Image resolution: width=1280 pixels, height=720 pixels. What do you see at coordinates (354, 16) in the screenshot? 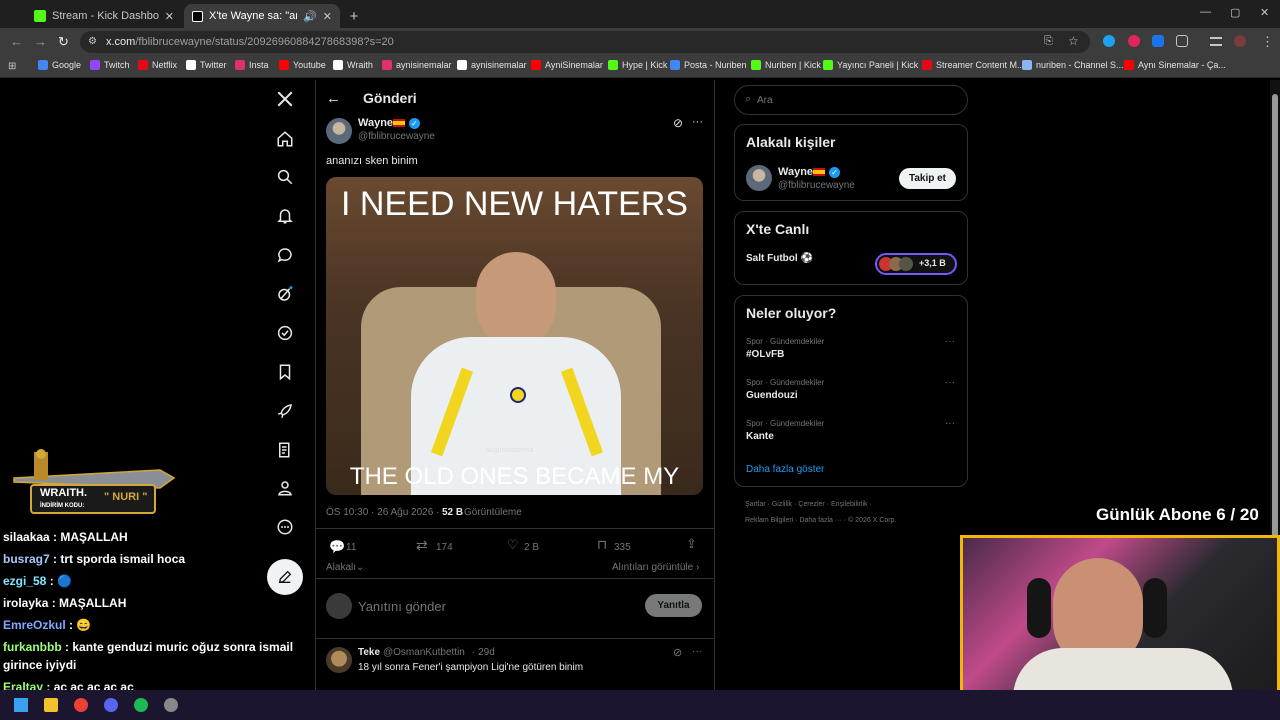
I see `new-tab-button: +` at bounding box center [354, 16].